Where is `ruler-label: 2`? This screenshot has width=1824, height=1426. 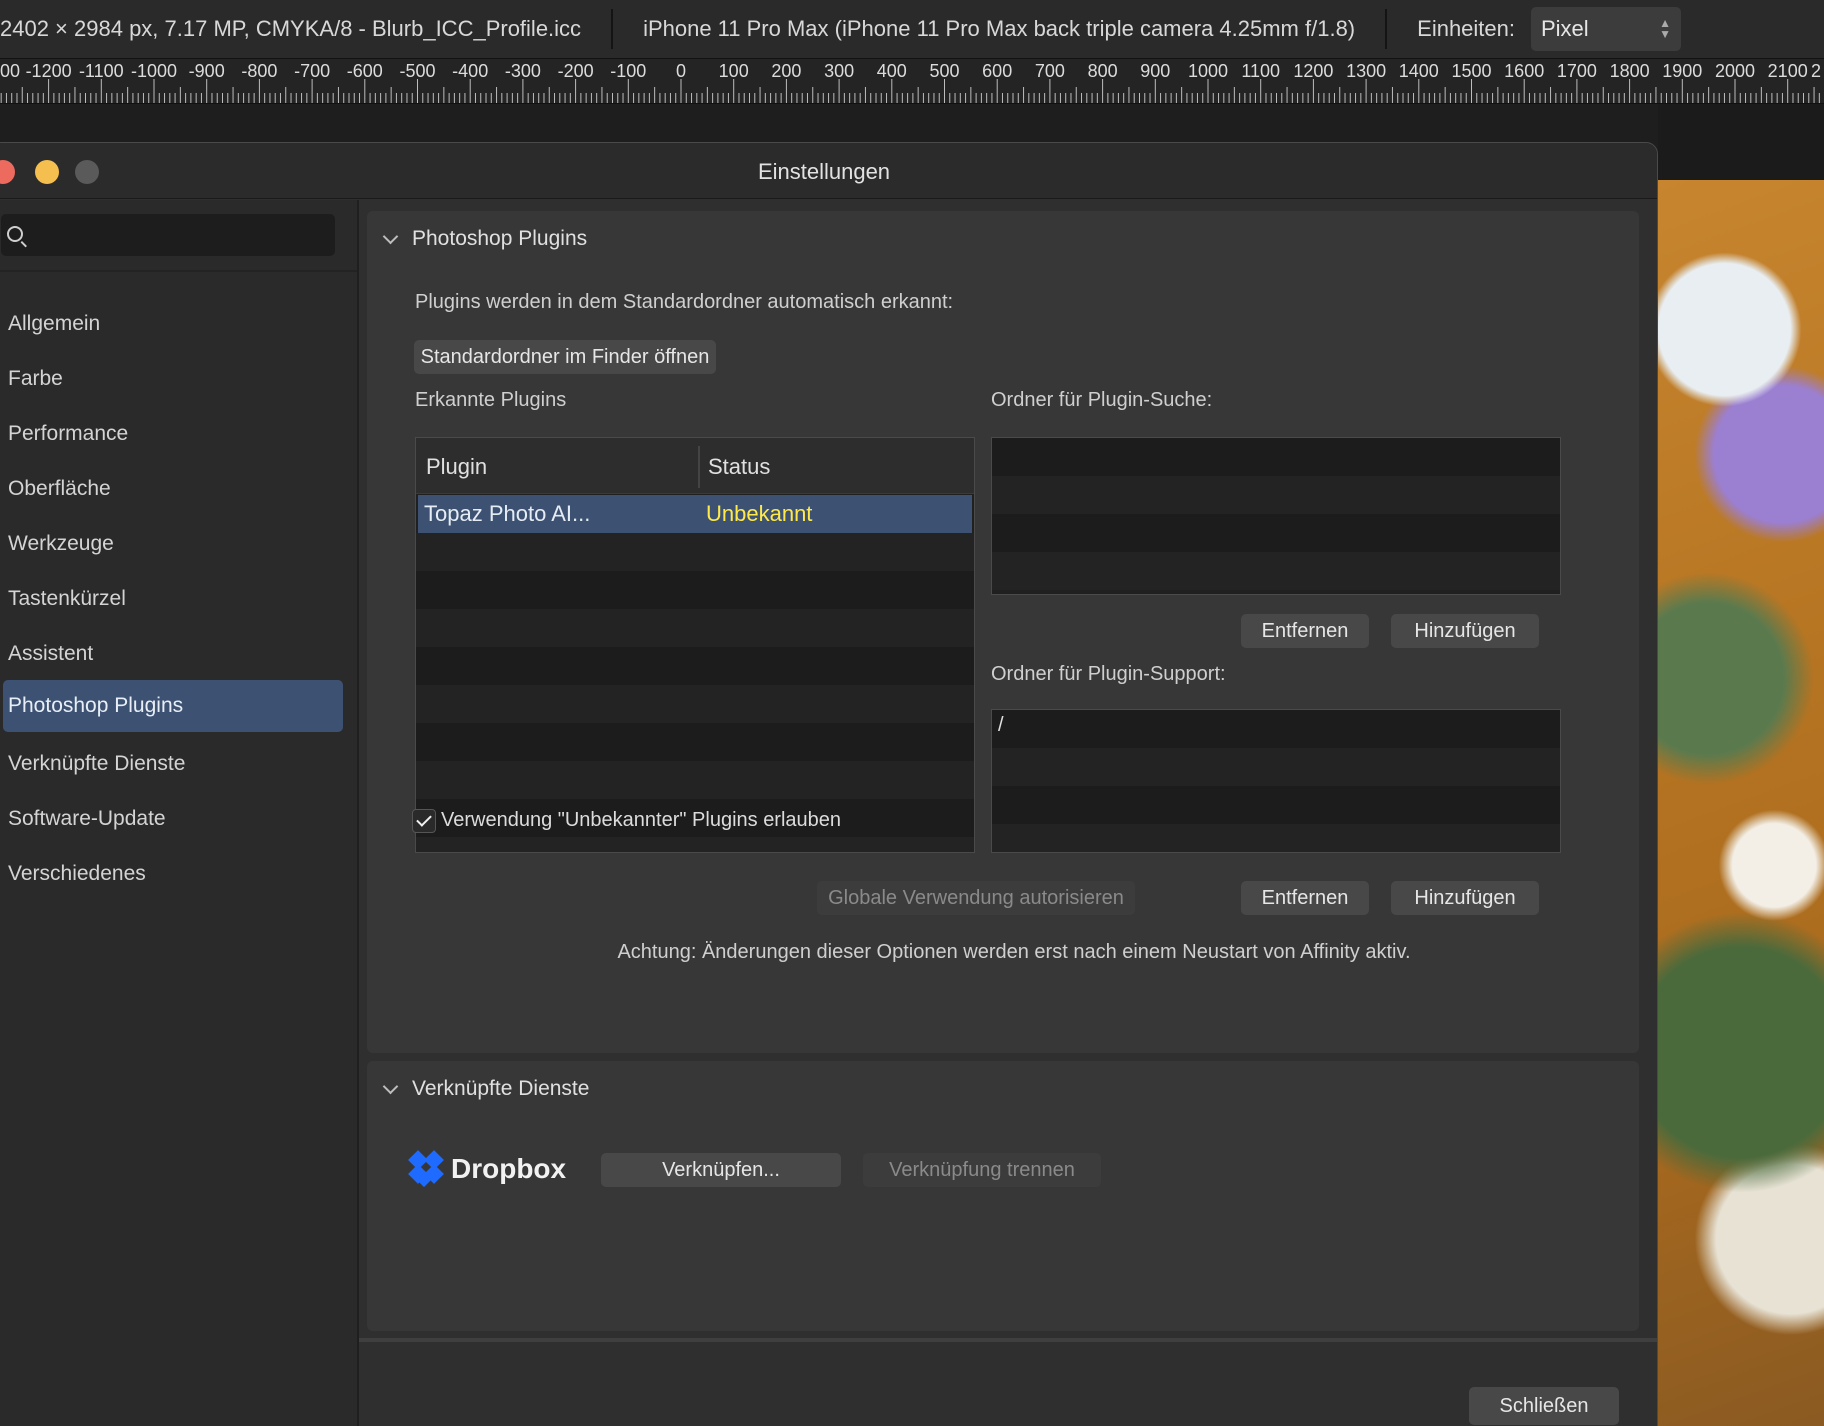
ruler-label: 2 is located at coordinates (1816, 71).